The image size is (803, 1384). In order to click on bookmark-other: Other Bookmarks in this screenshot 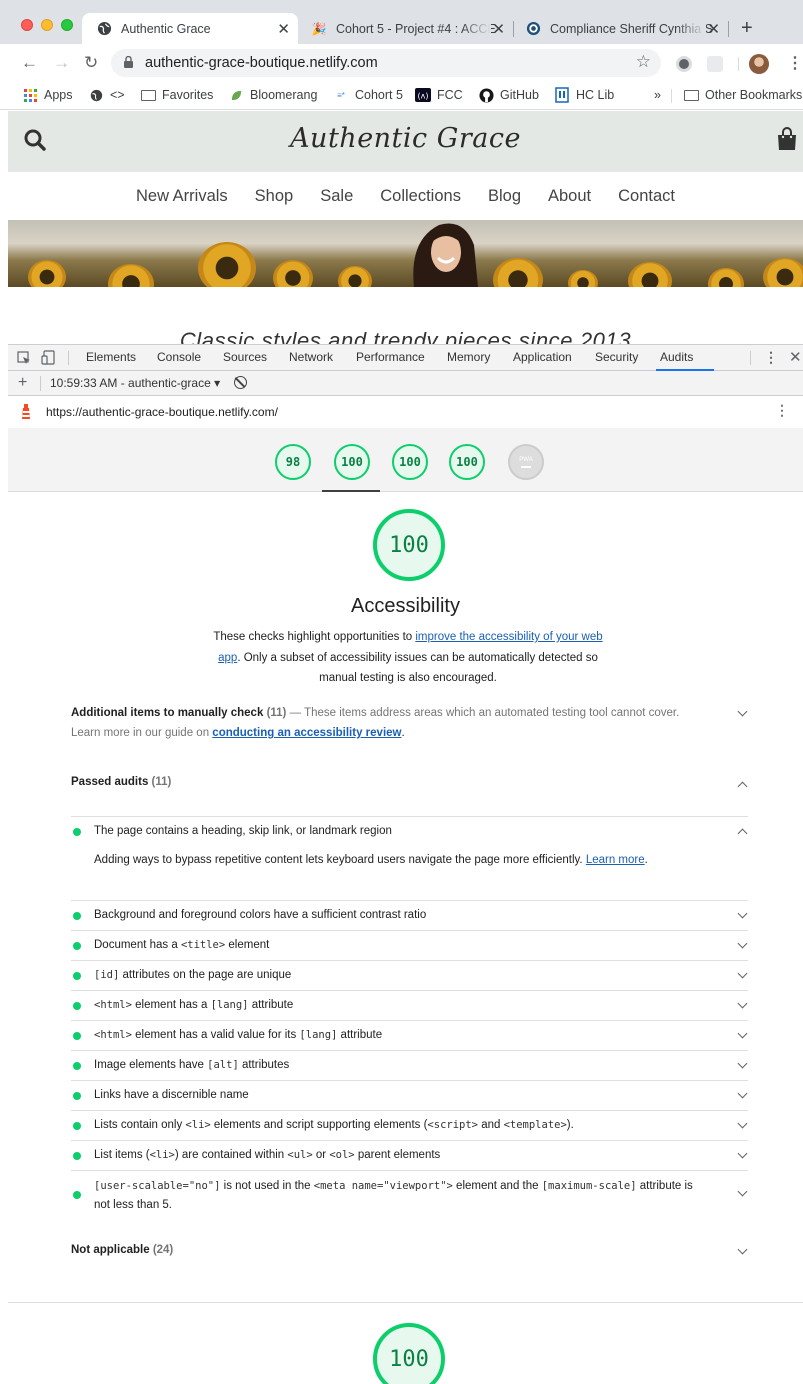, I will do `click(742, 95)`.